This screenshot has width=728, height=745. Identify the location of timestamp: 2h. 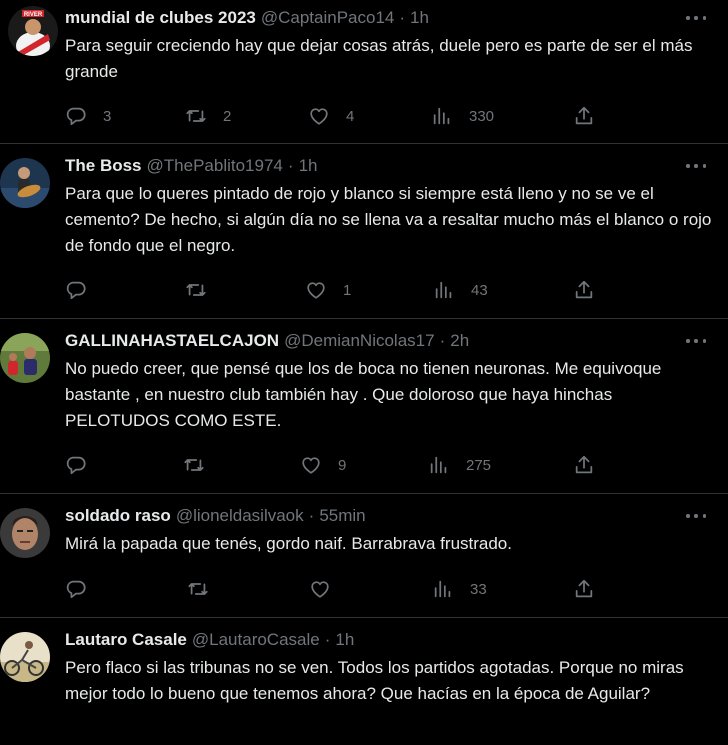
(459, 341).